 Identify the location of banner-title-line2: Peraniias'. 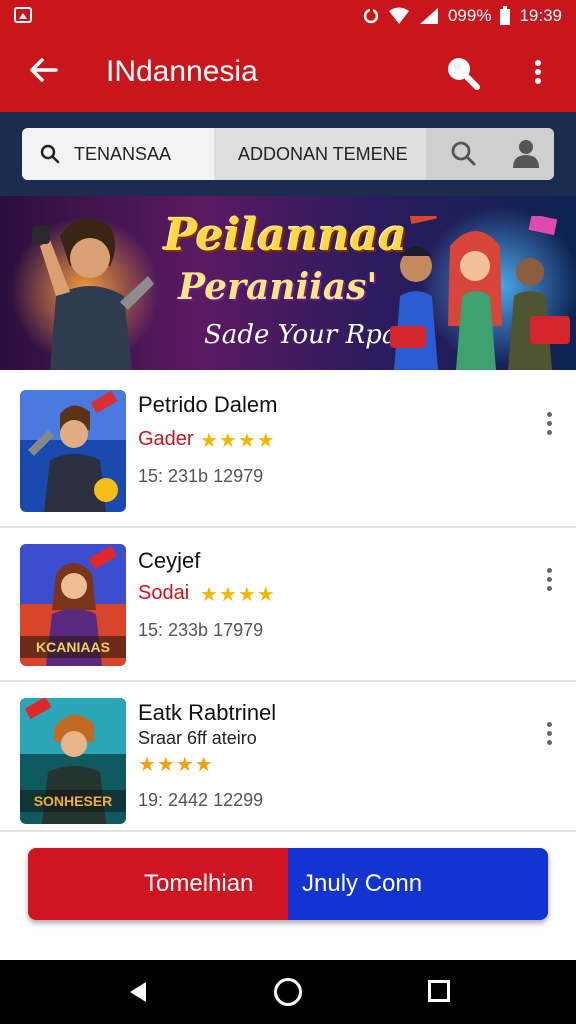
(278, 287).